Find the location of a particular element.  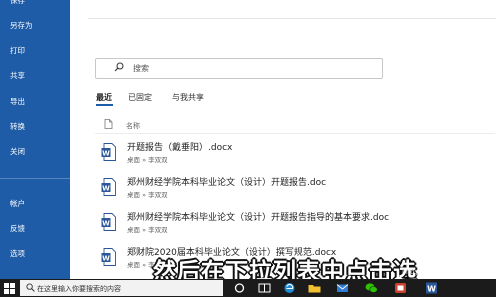

file-name: 郑州财经学院本科毕业论文（设计）开题报告.doc is located at coordinates (227, 183).